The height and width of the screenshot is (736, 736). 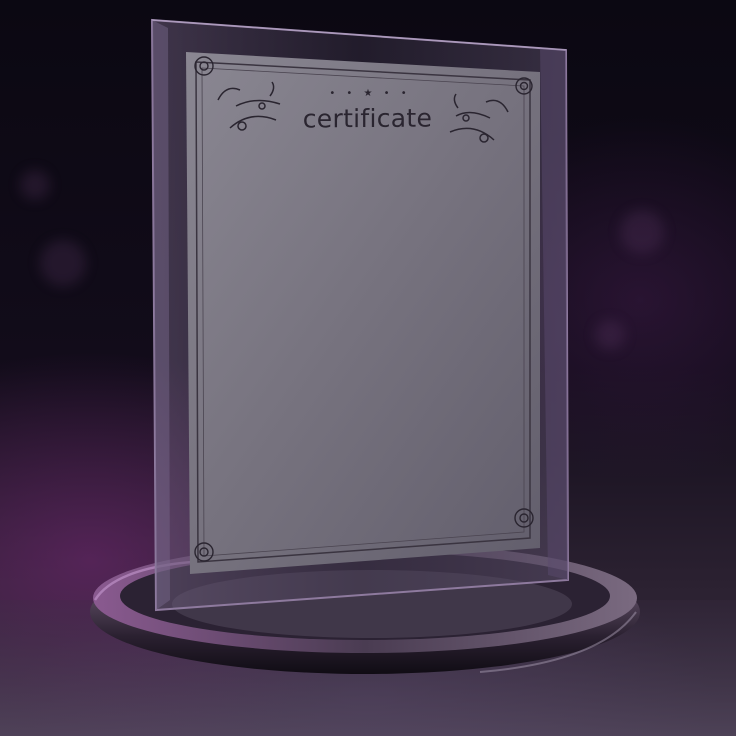 I want to click on star-ornament: • • ★ • •, so click(x=370, y=93).